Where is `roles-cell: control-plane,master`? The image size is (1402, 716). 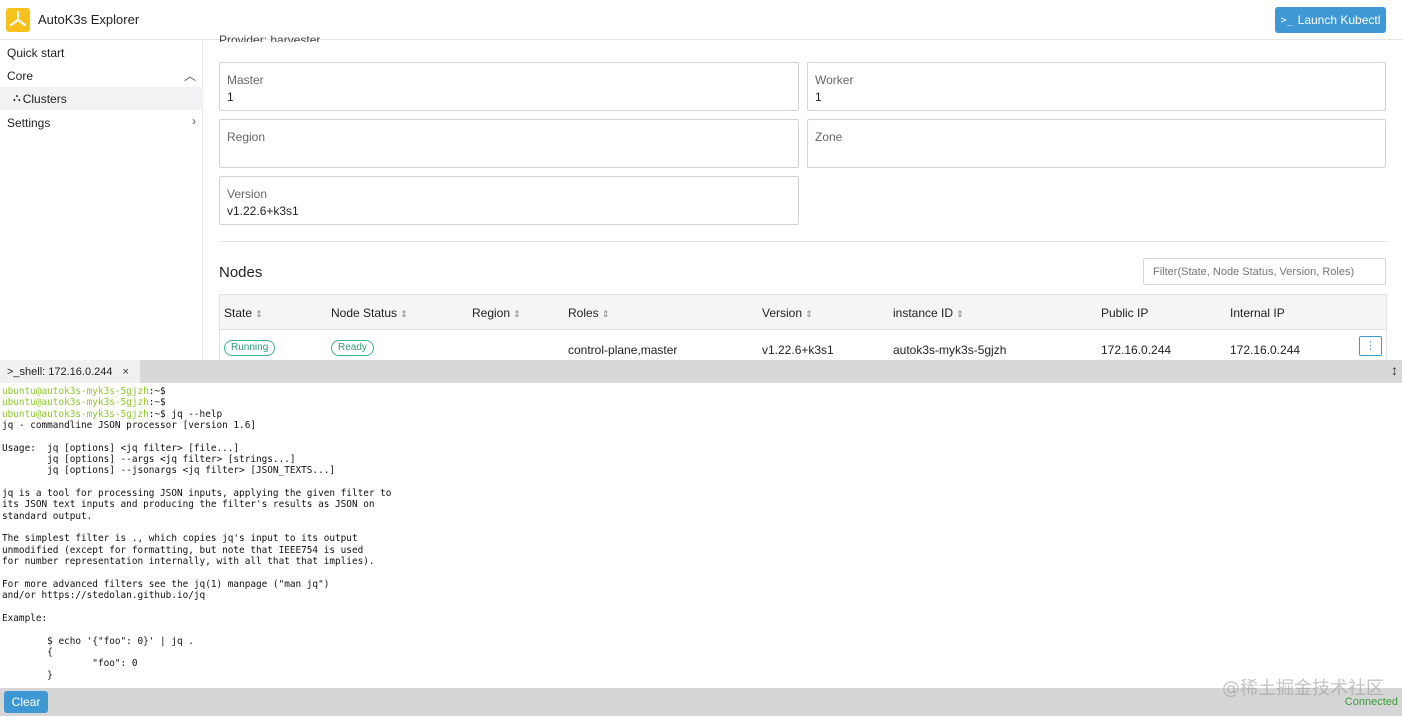 roles-cell: control-plane,master is located at coordinates (623, 350).